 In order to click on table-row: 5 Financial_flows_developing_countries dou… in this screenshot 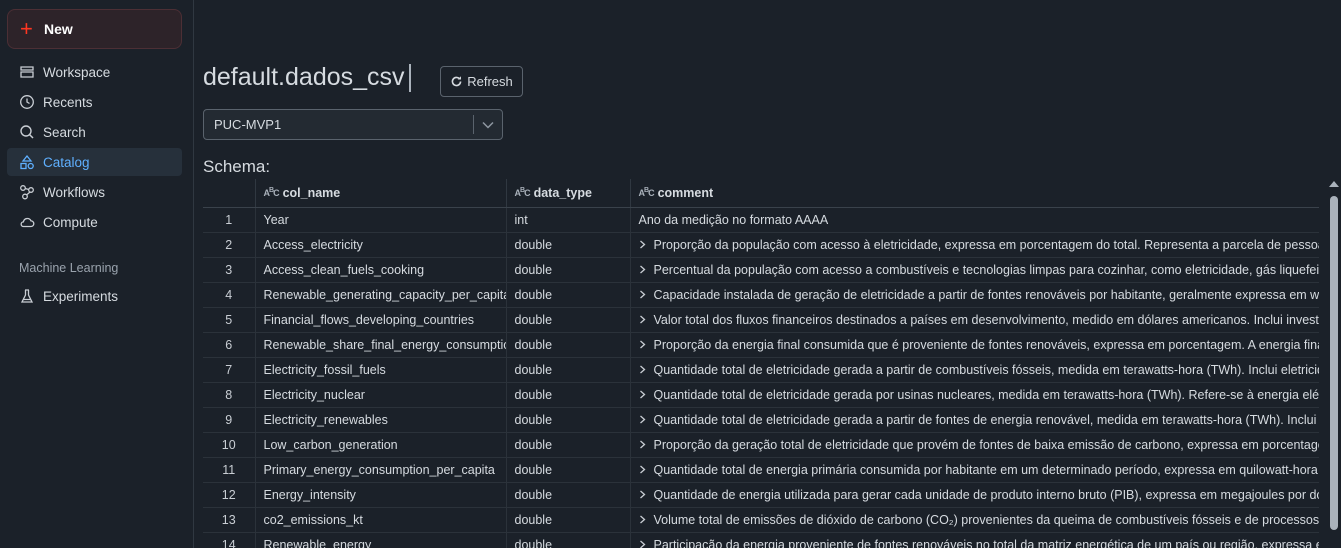, I will do `click(761, 320)`.